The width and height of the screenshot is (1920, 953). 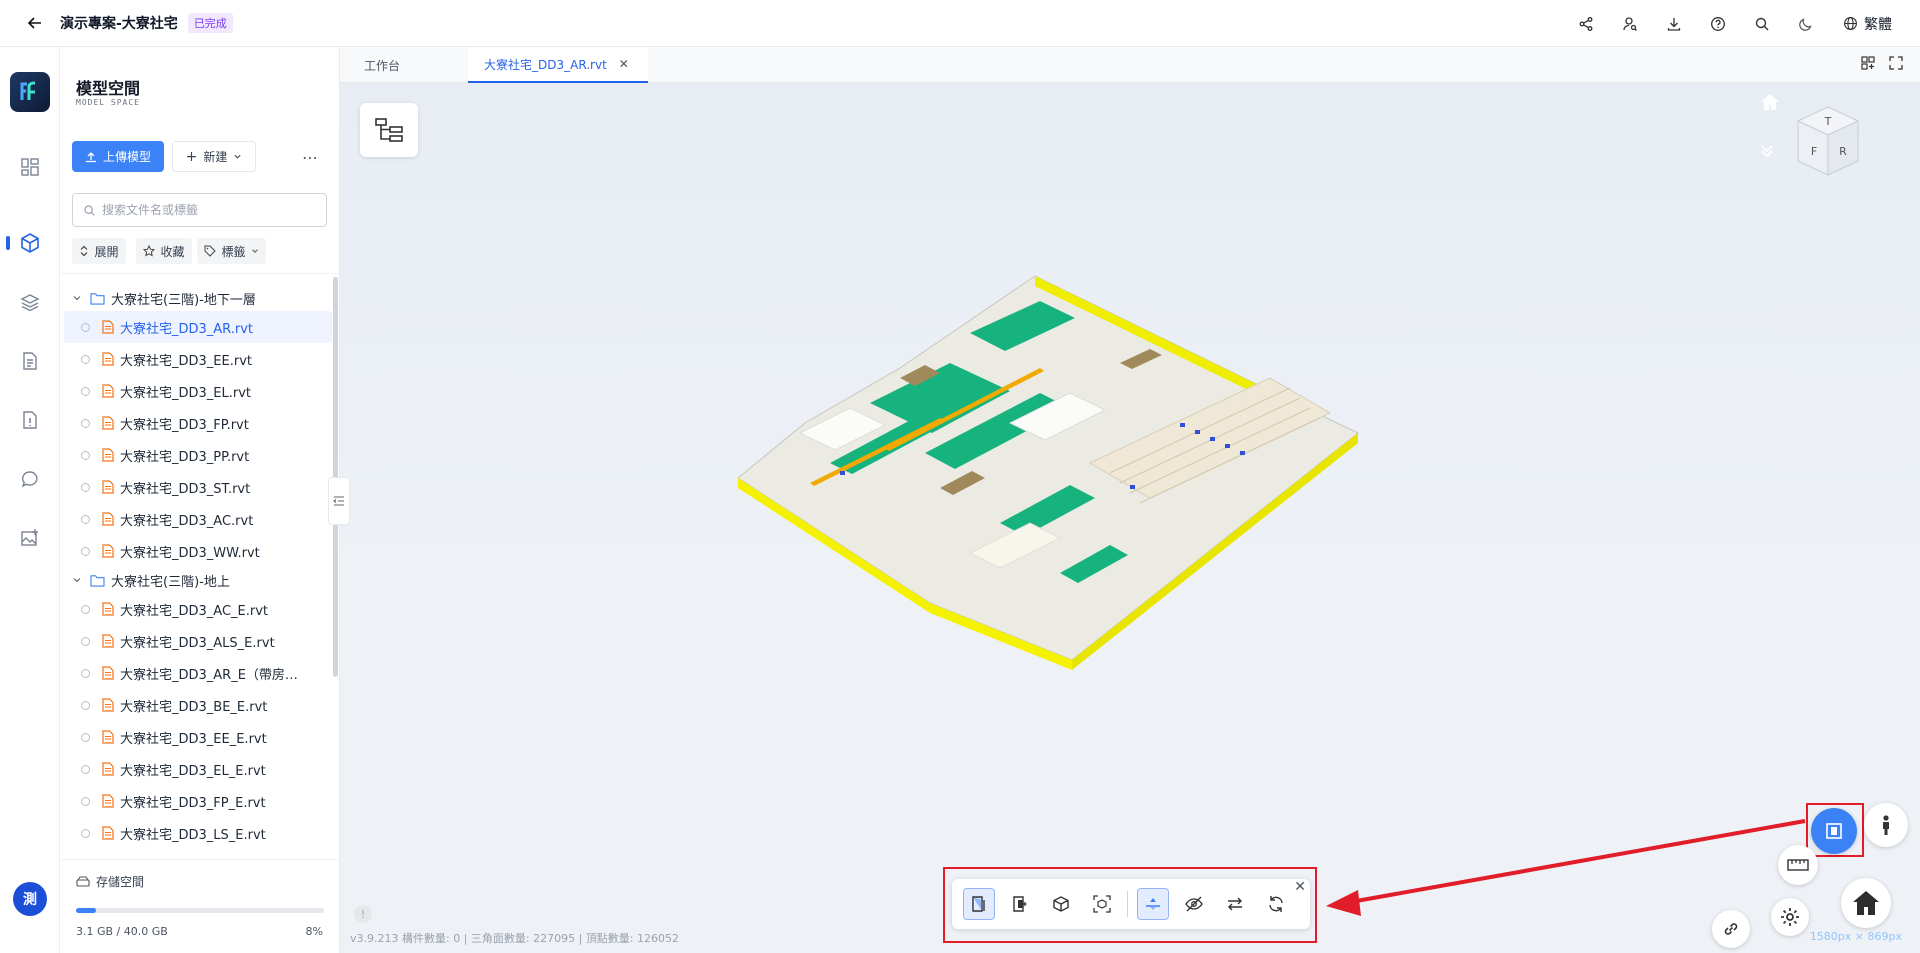 What do you see at coordinates (200, 580) in the screenshot?
I see `folder-row: 大寮社宅(三階)-地上` at bounding box center [200, 580].